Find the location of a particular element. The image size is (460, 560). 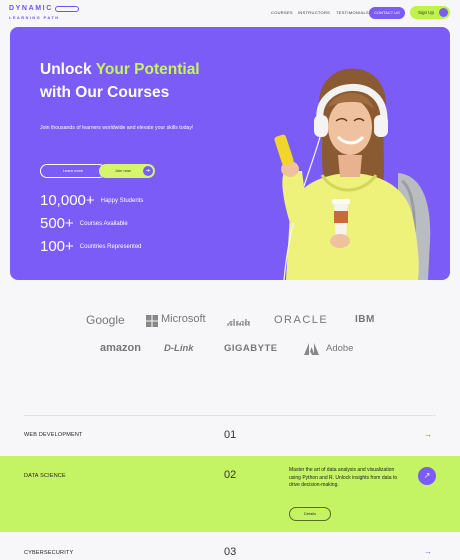

partner-logo-gigabyte: GIGABYTE is located at coordinates (251, 348).